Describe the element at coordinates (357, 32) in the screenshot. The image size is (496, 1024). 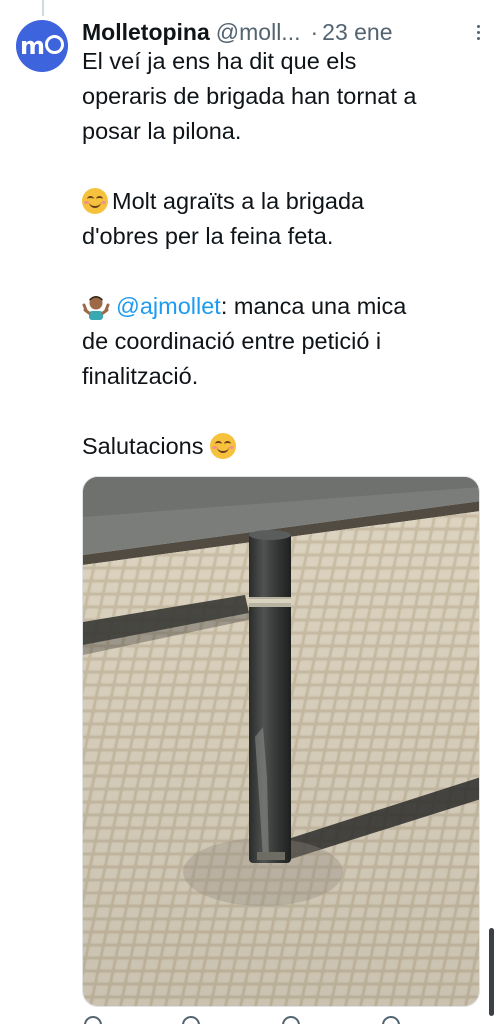
I see `tweet-date: 23 ene` at that location.